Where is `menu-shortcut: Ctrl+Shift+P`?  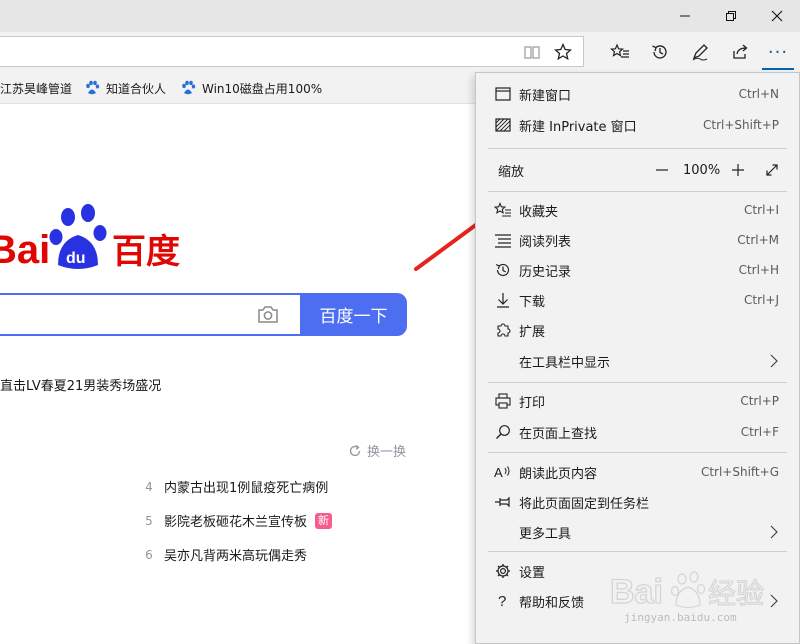
menu-shortcut: Ctrl+Shift+P is located at coordinates (741, 125).